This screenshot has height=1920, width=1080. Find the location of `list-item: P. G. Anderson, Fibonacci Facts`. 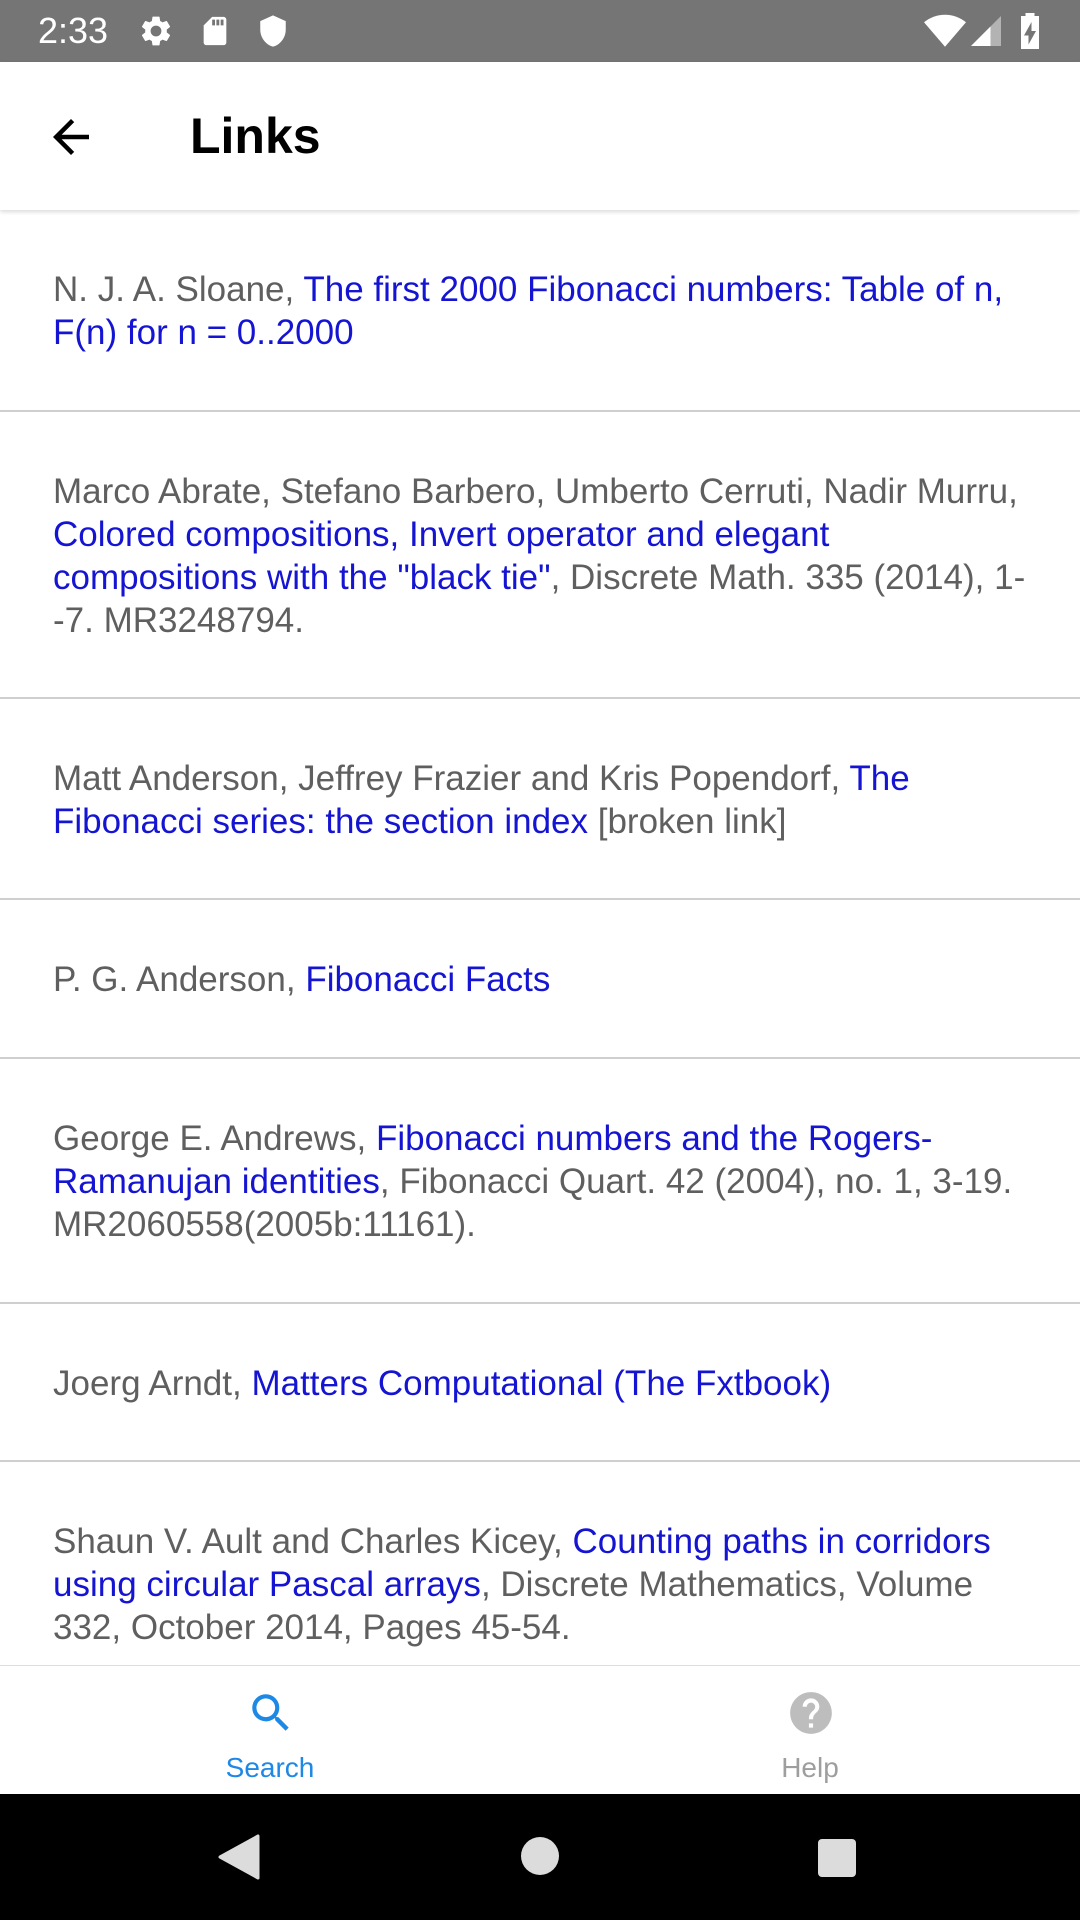

list-item: P. G. Anderson, Fibonacci Facts is located at coordinates (540, 979).